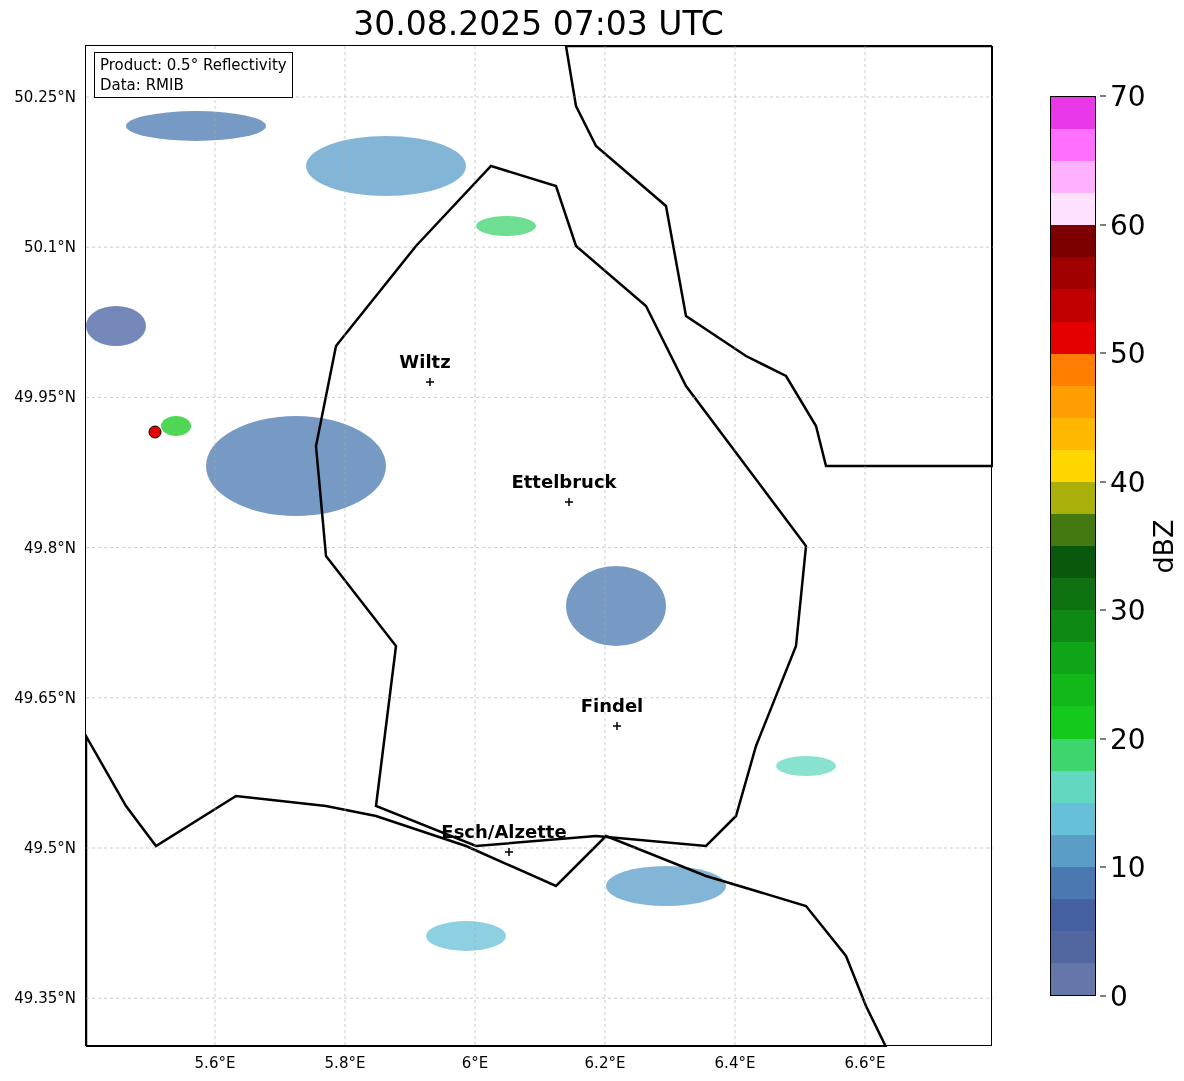 This screenshot has height=1081, width=1184. Describe the element at coordinates (1163, 546) in the screenshot. I see `unit-label: dBZ` at that location.